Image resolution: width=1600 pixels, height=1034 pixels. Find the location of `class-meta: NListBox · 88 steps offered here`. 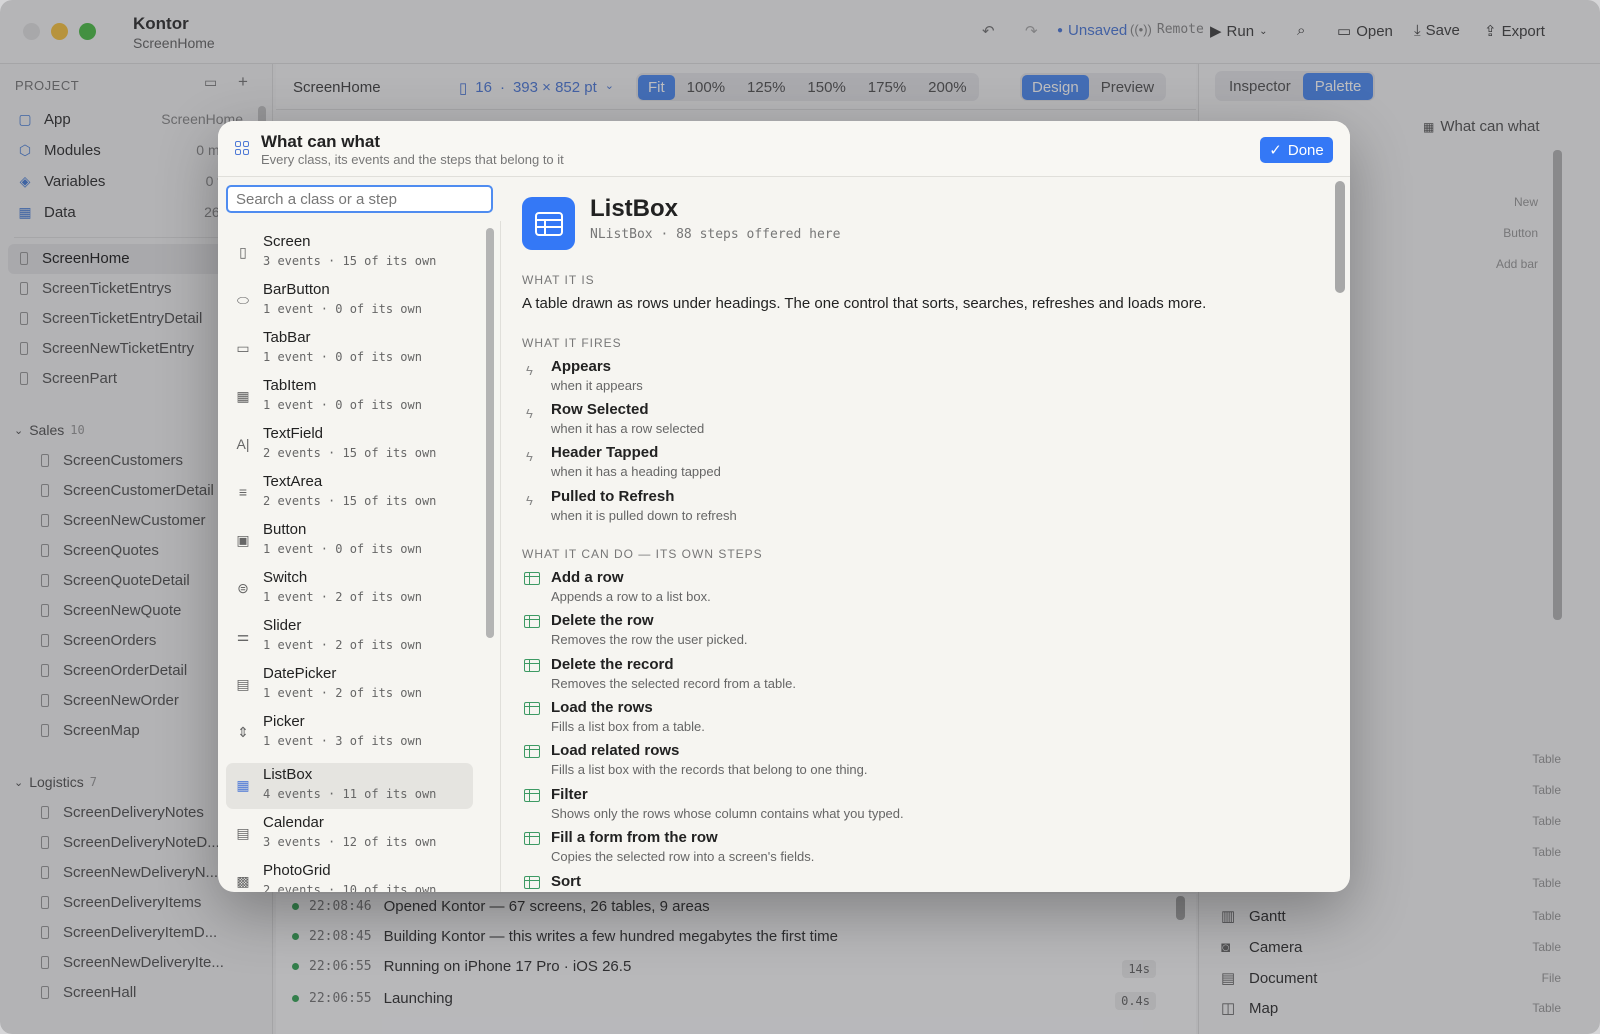

class-meta: NListBox · 88 steps offered here is located at coordinates (715, 234).